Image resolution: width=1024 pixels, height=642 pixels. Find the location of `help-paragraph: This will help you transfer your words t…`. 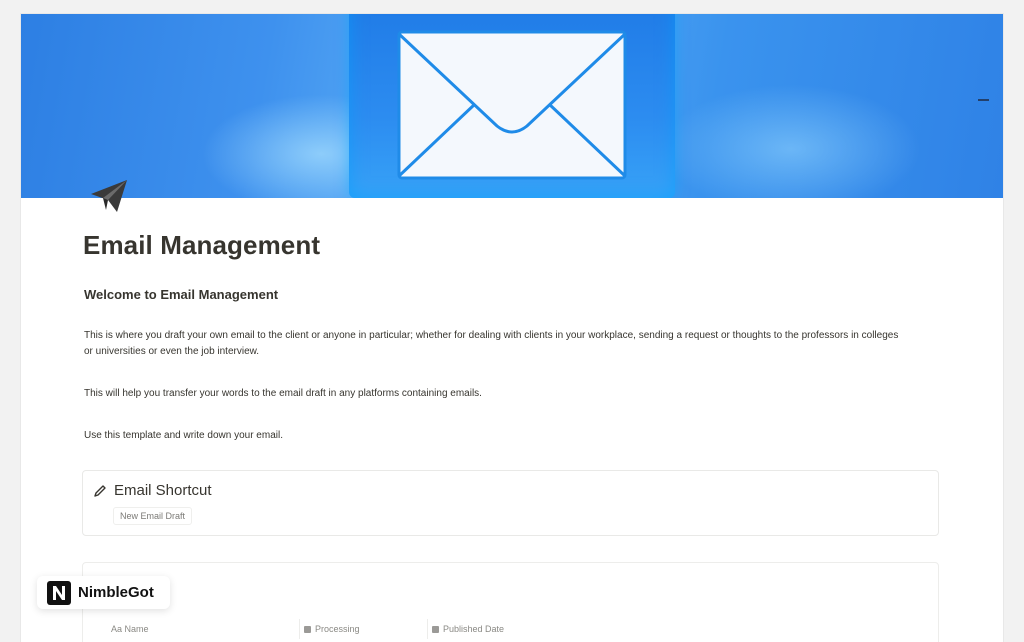

help-paragraph: This will help you transfer your words t… is located at coordinates (283, 393).